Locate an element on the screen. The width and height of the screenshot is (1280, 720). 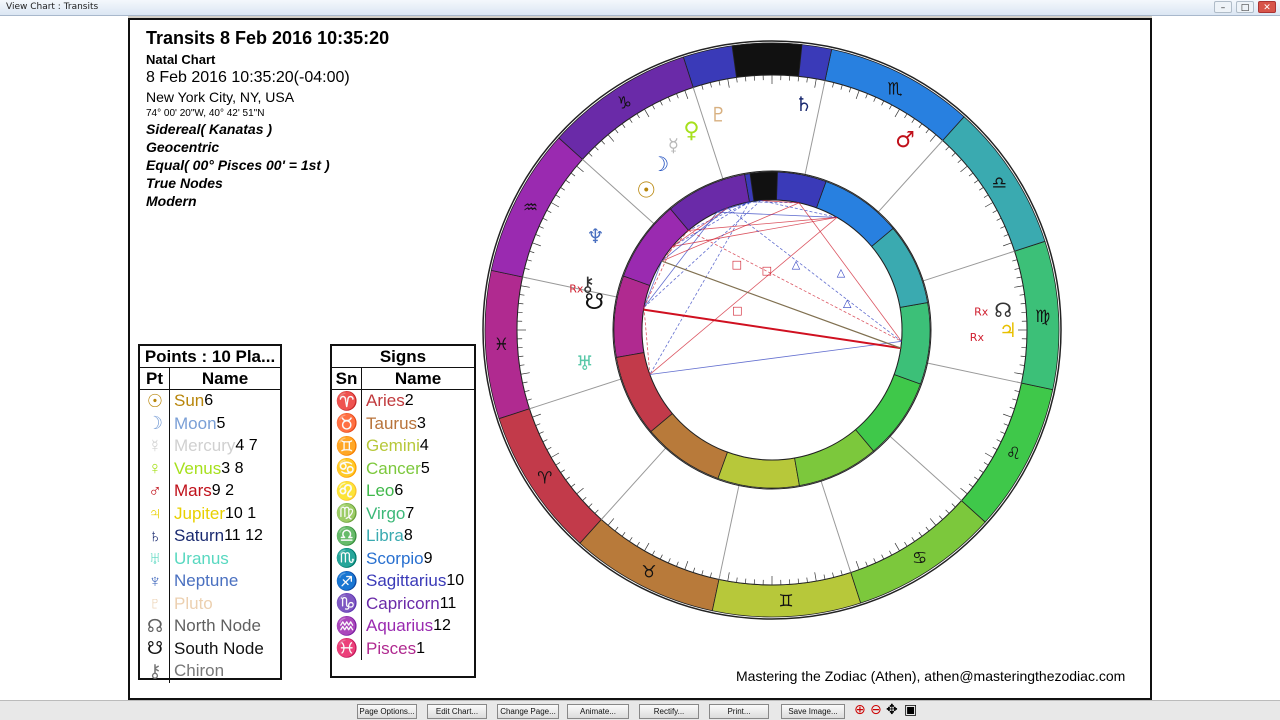
transit-planet-glyph: ♂ is located at coordinates (905, 140).